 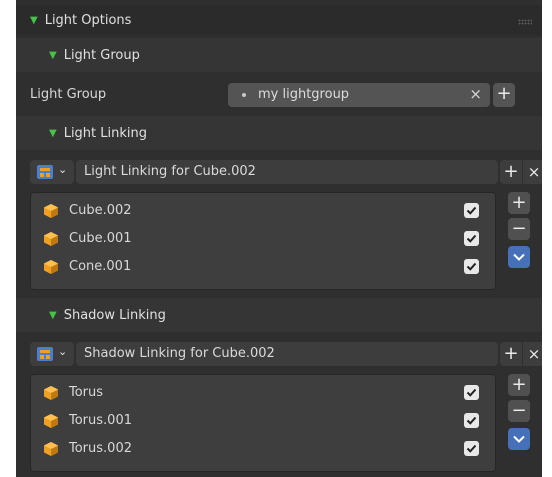 I want to click on list-item-name: Cube.001, so click(x=100, y=238).